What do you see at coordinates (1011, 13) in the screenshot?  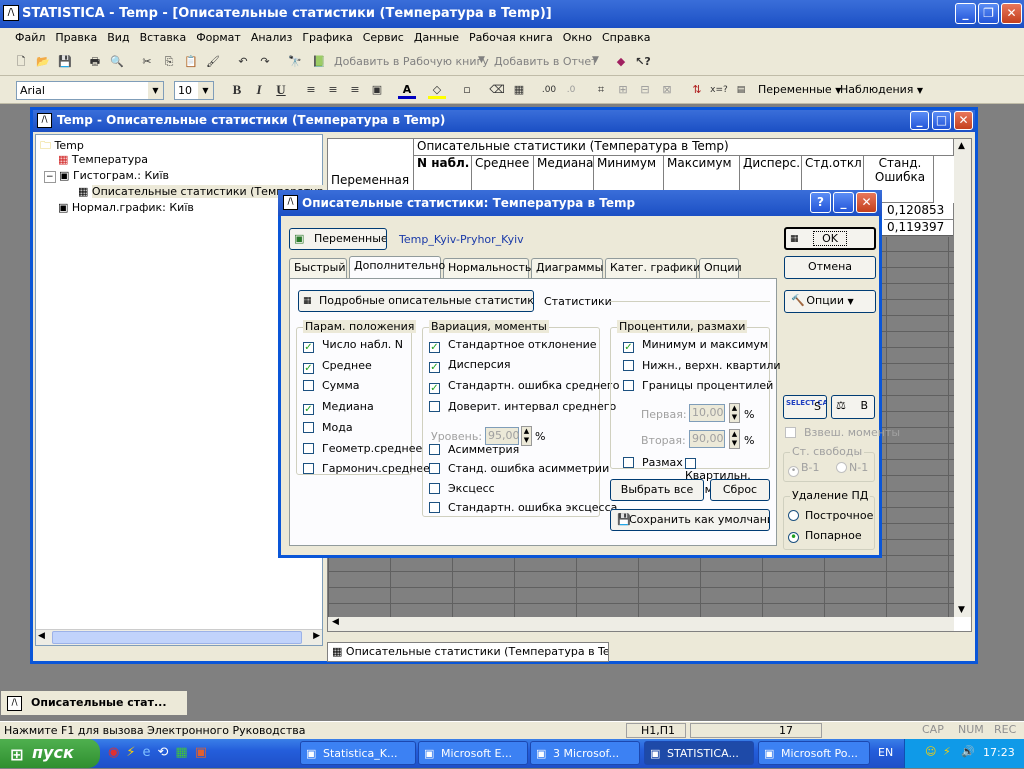 I see `close-button: ✕` at bounding box center [1011, 13].